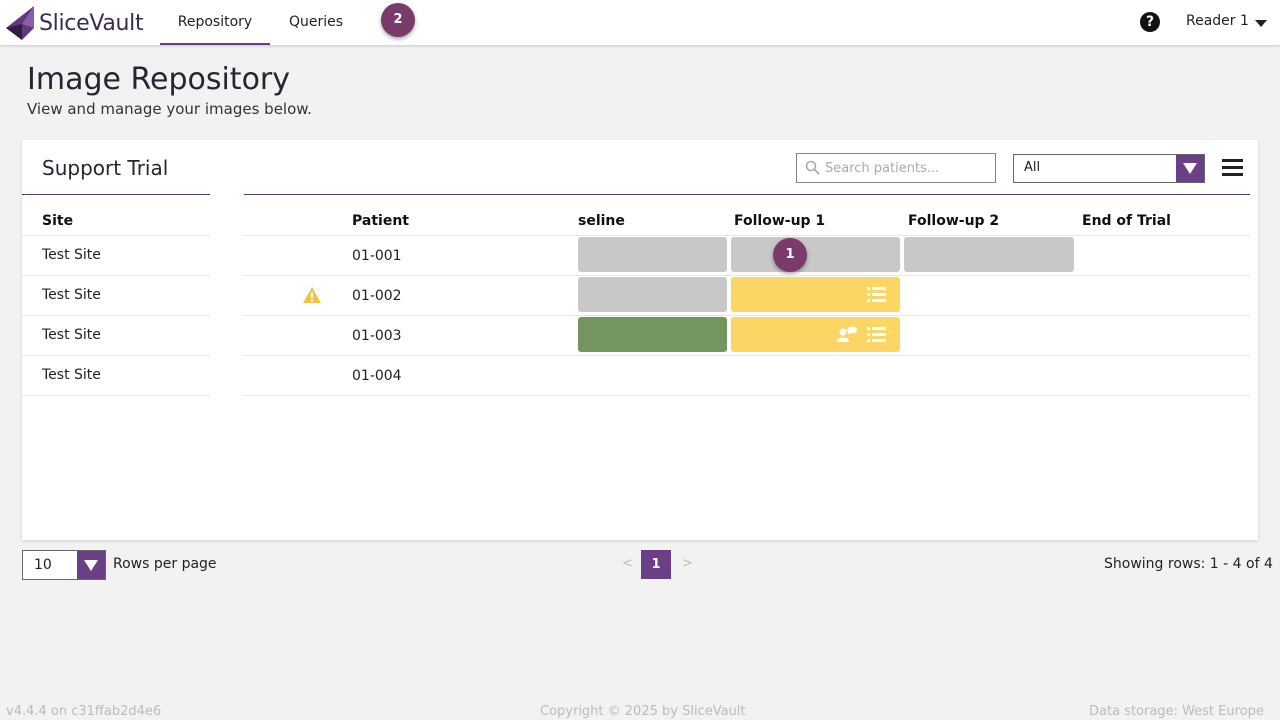  Describe the element at coordinates (91, 23) in the screenshot. I see `app-name: SliceVault` at that location.